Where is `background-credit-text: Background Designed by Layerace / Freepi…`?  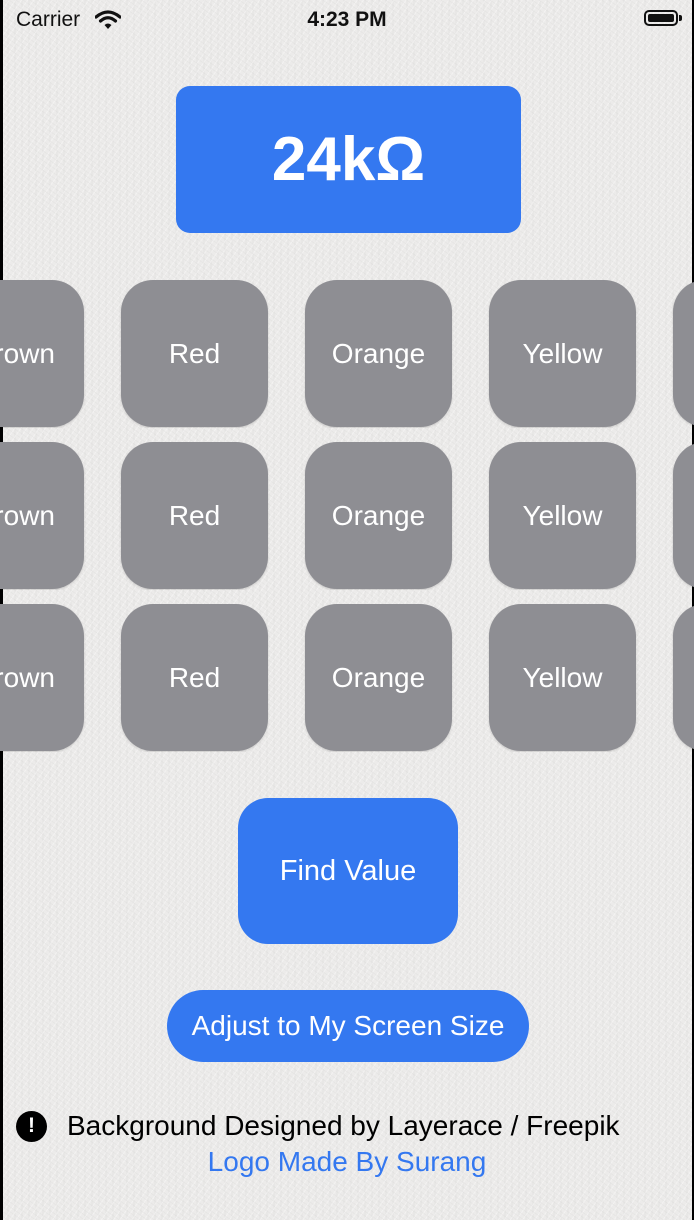 background-credit-text: Background Designed by Layerace / Freepi… is located at coordinates (343, 1125).